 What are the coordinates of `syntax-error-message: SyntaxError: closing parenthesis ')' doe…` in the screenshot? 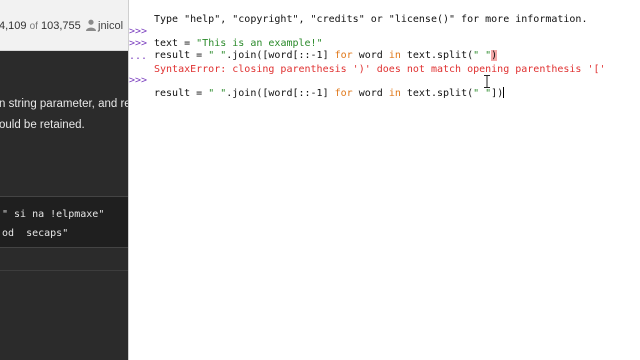 It's located at (380, 69).